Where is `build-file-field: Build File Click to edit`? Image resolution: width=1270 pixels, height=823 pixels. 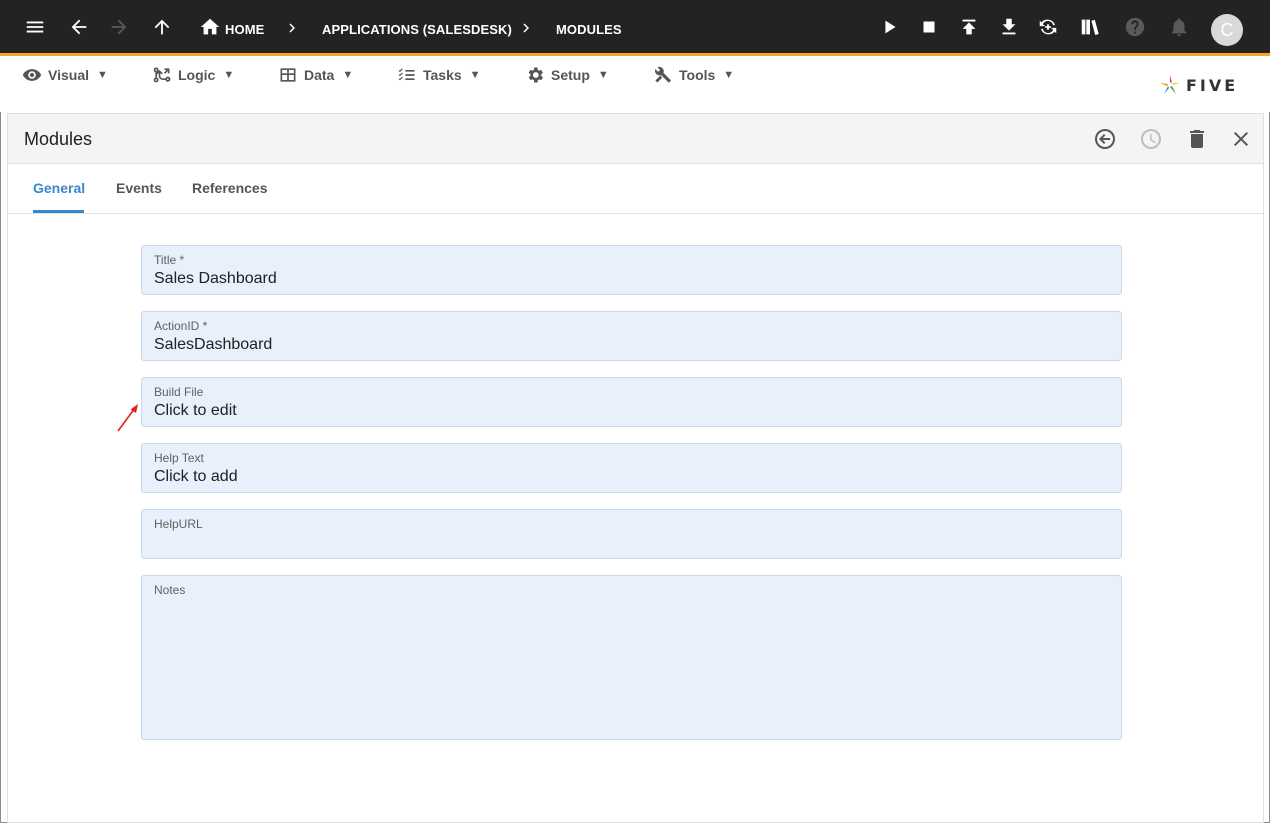 build-file-field: Build File Click to edit is located at coordinates (631, 402).